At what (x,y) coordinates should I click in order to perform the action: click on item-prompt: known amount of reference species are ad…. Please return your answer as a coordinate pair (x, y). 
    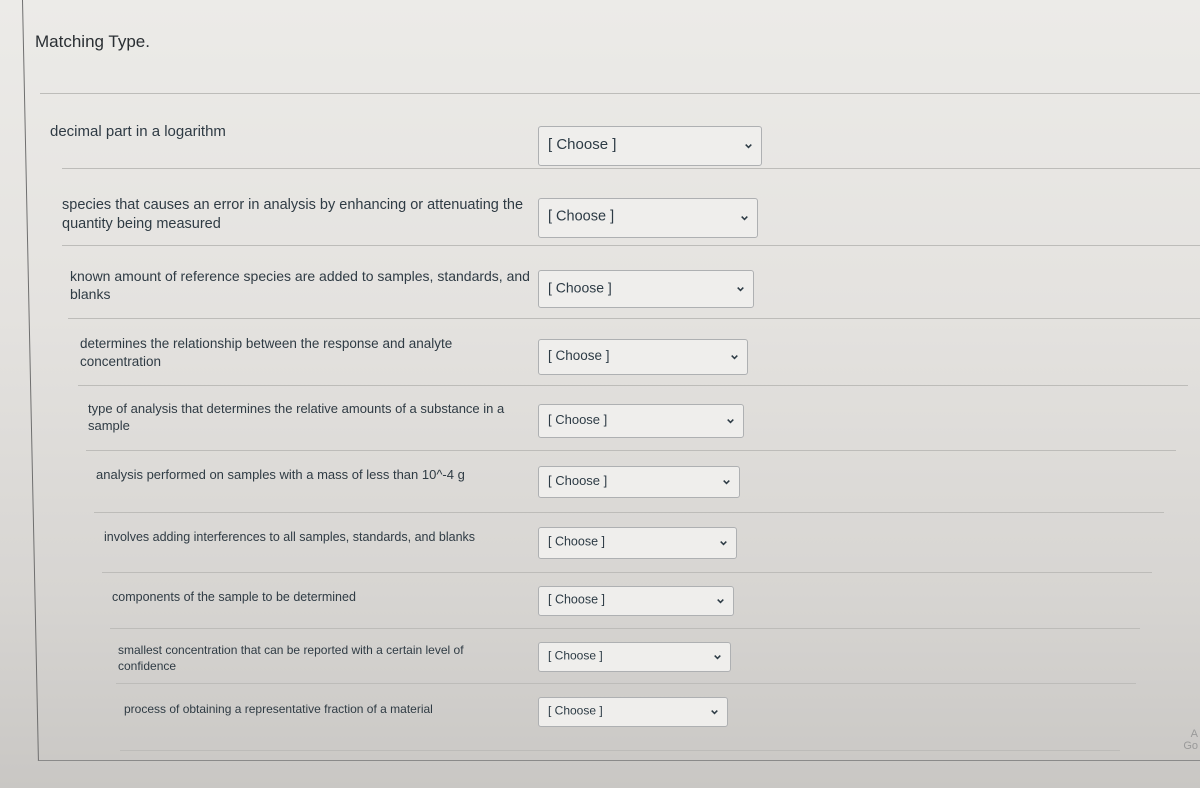
    Looking at the image, I should click on (300, 285).